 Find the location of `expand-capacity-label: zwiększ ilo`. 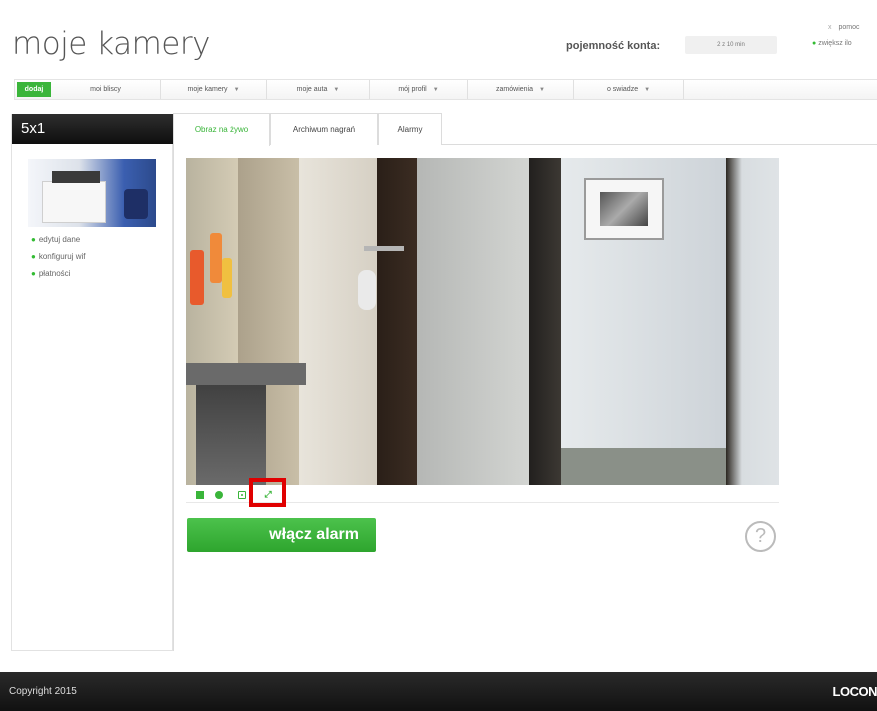

expand-capacity-label: zwiększ ilo is located at coordinates (834, 43).